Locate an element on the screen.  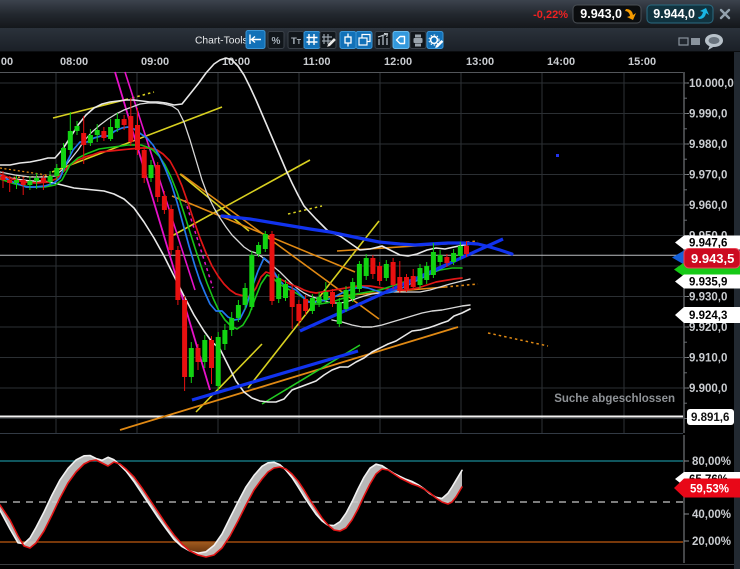
svg-text: 9.935,9 is located at coordinates (708, 283).